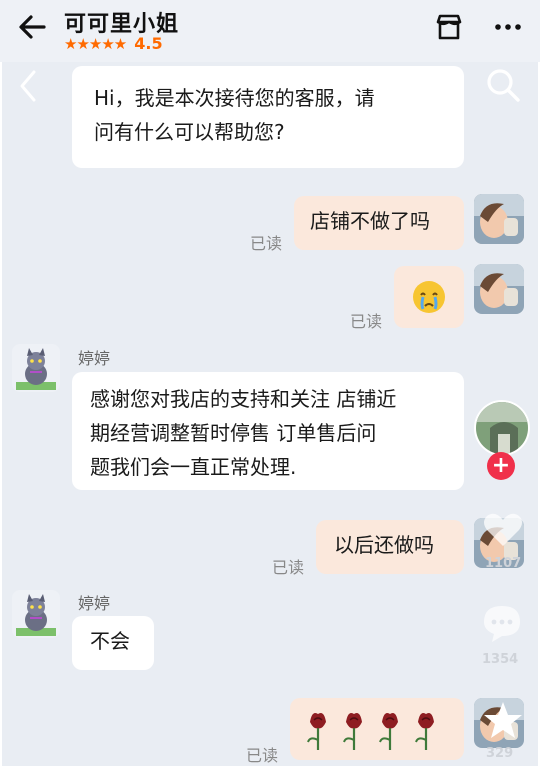 The width and height of the screenshot is (540, 768). I want to click on rating-value: 4.5, so click(148, 43).